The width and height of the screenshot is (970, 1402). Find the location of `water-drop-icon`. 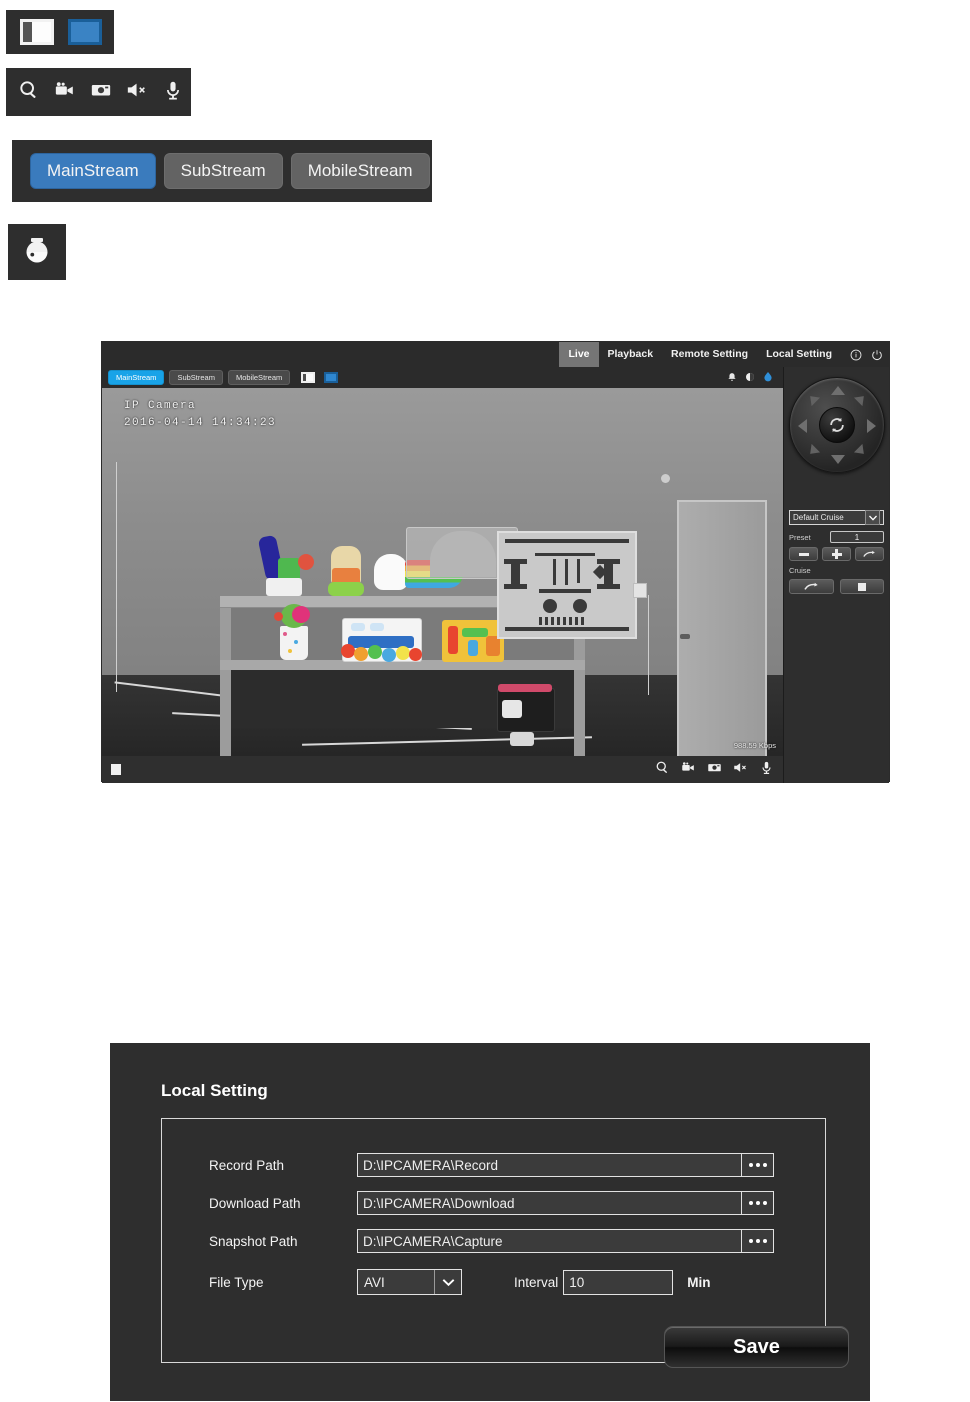

water-drop-icon is located at coordinates (768, 378).